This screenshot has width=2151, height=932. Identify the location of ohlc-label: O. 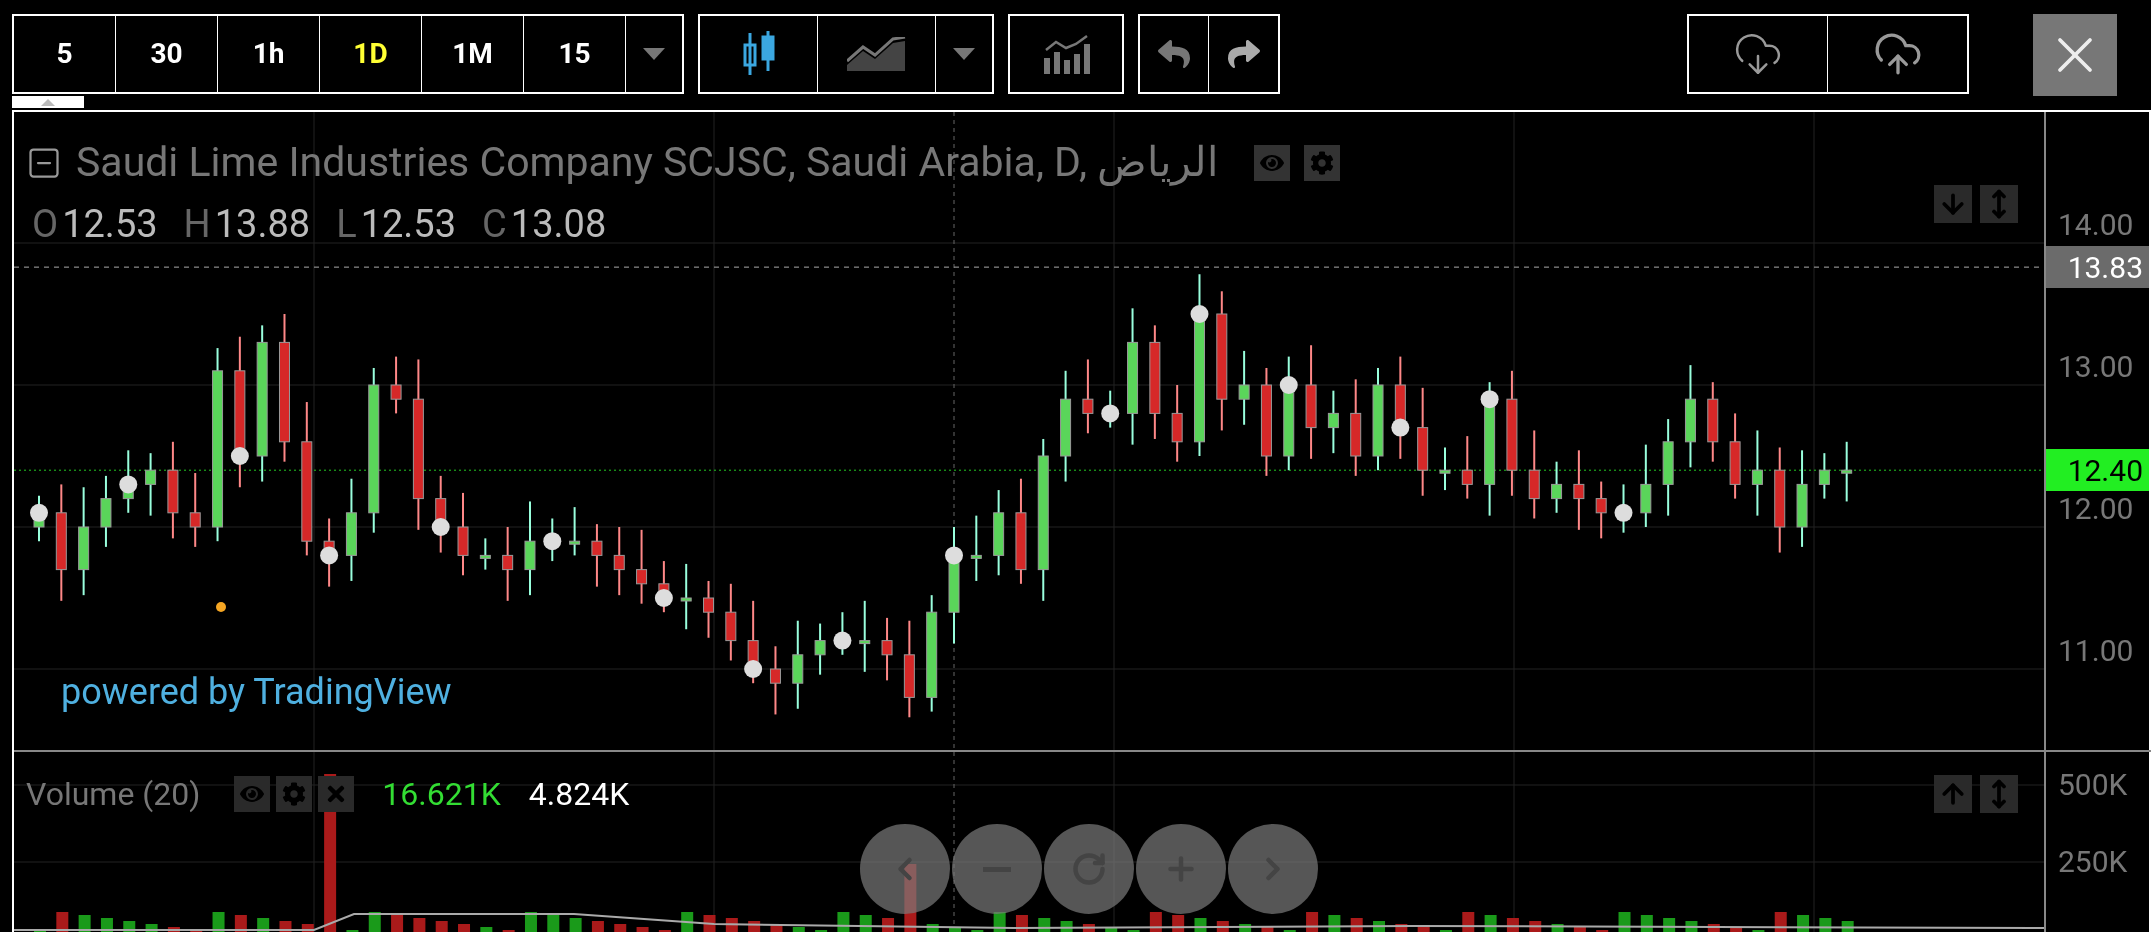
(45, 224).